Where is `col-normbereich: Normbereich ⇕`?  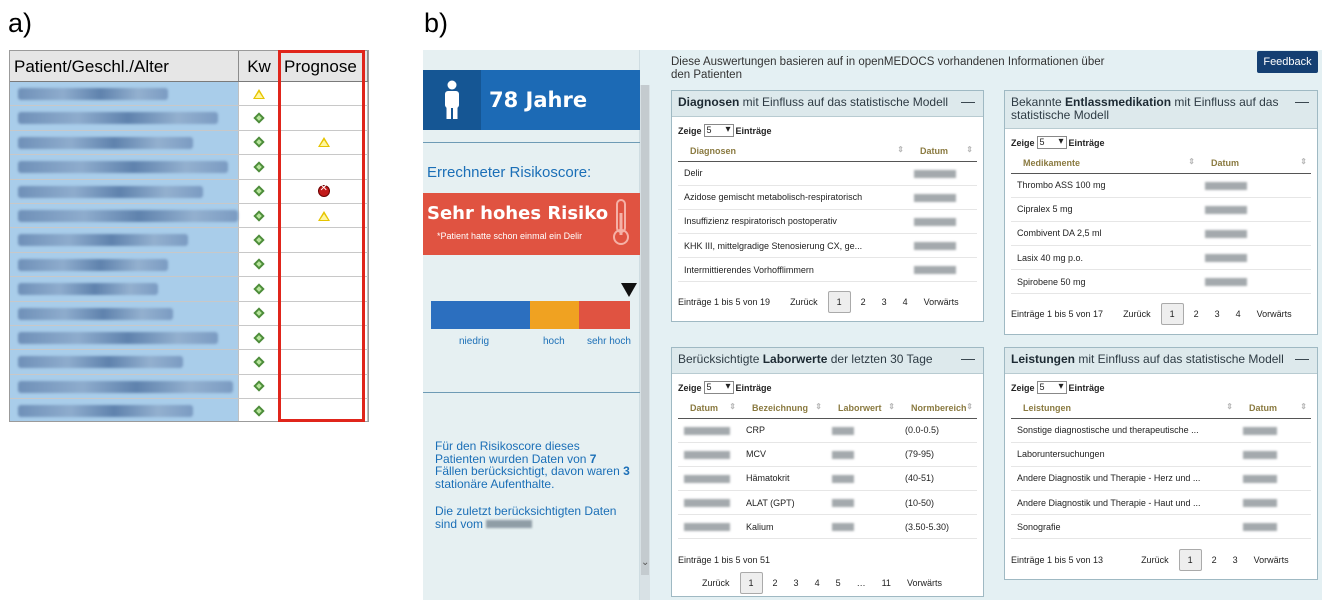 col-normbereich: Normbereich ⇕ is located at coordinates (938, 408).